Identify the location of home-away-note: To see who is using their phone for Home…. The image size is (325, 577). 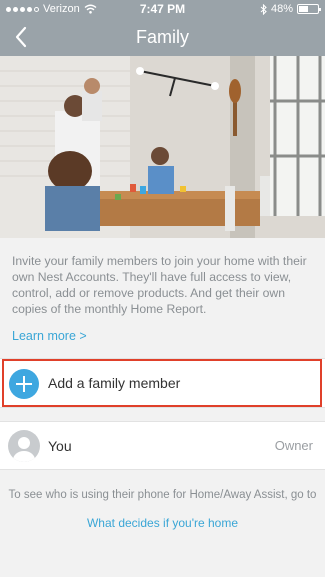
(162, 495).